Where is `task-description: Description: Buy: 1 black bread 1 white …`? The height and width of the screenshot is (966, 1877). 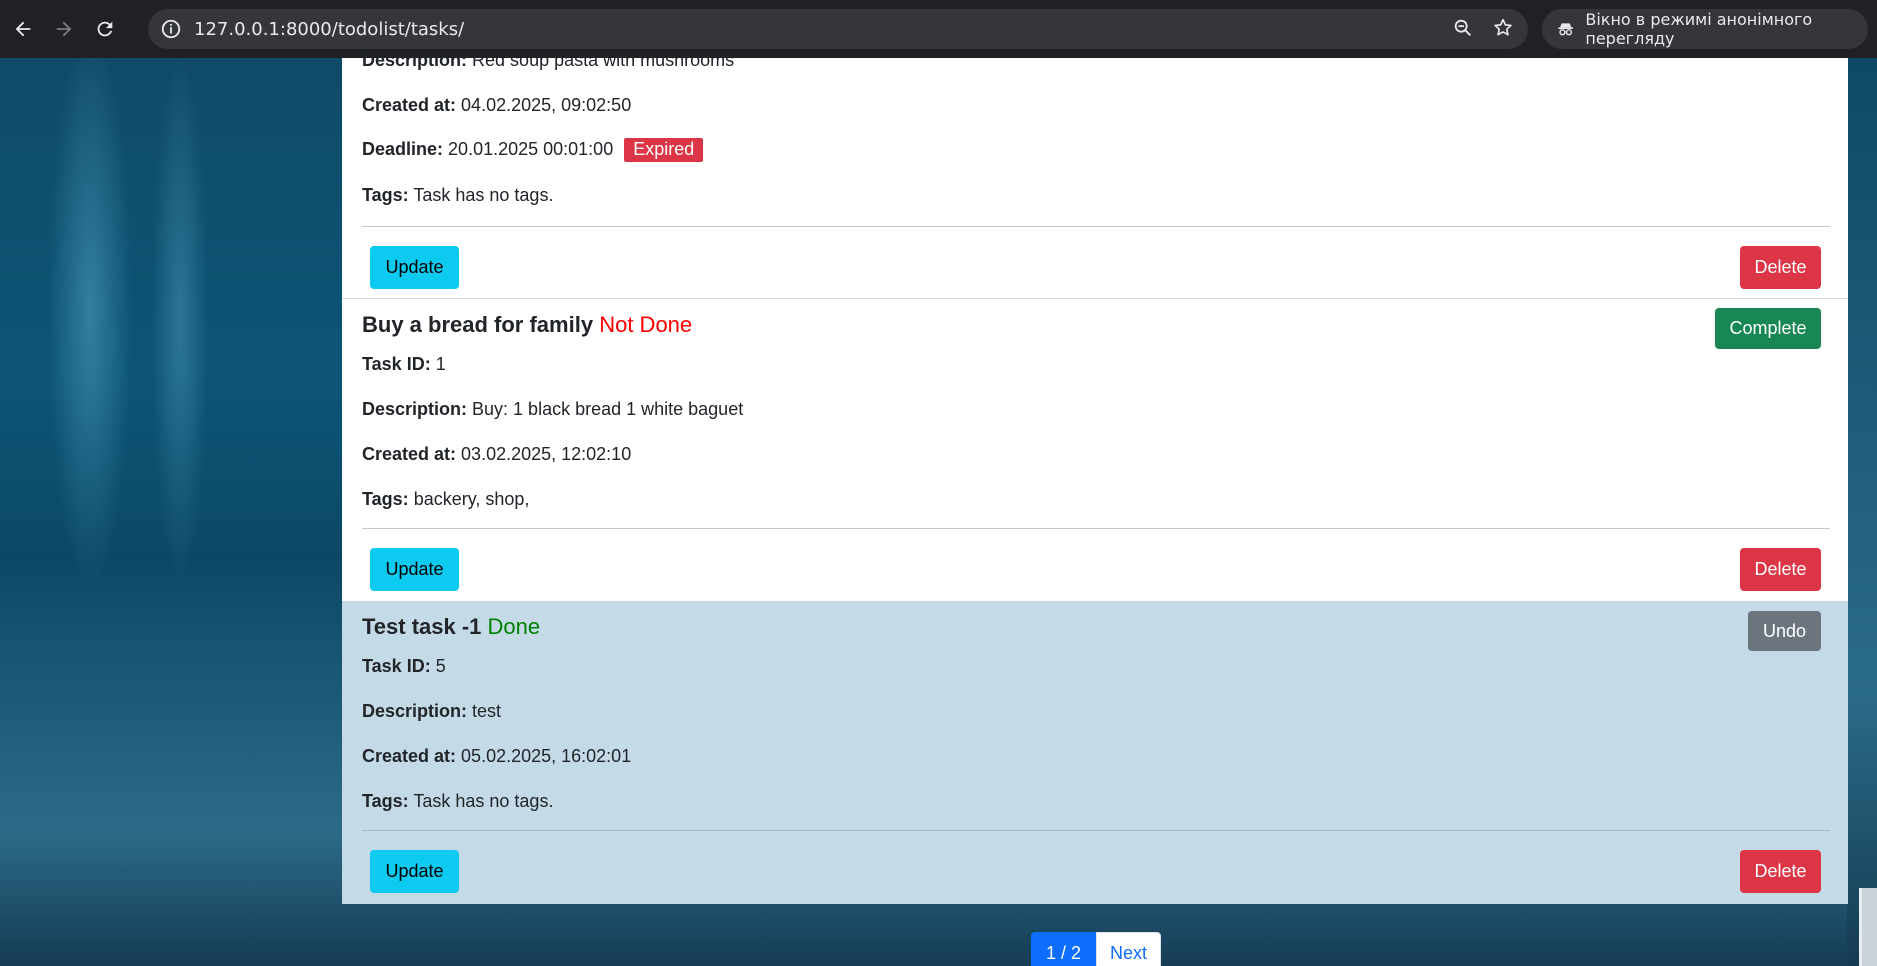
task-description: Description: Buy: 1 black bread 1 white … is located at coordinates (552, 409).